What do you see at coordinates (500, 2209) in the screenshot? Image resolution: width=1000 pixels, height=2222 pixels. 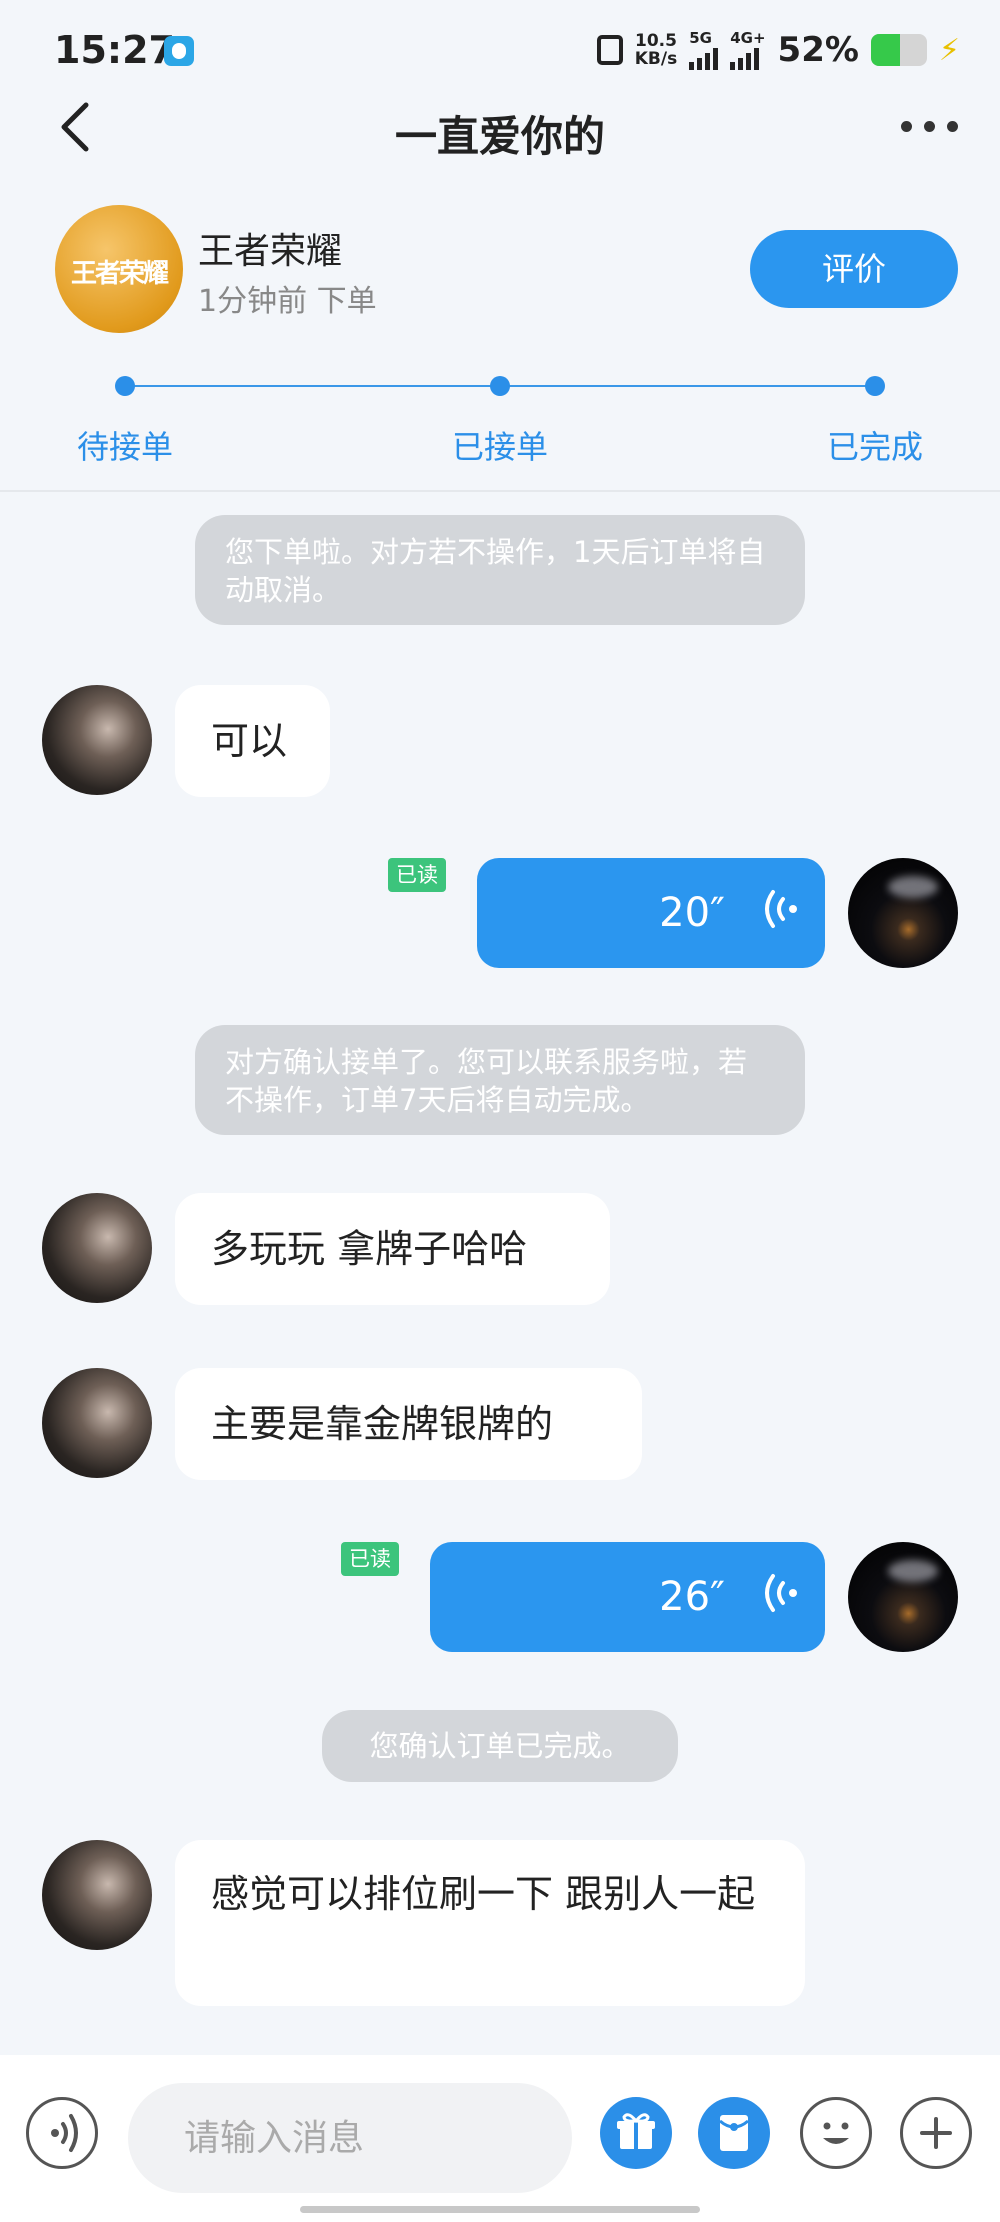 I see `home-indicator` at bounding box center [500, 2209].